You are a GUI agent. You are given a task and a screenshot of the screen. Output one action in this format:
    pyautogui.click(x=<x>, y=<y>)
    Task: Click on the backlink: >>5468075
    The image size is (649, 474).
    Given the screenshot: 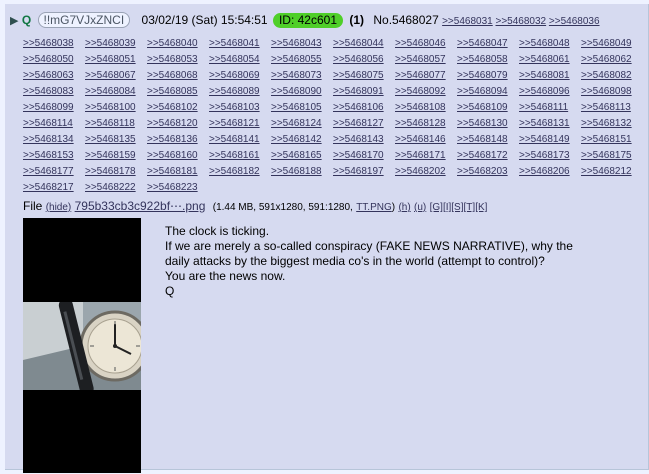 What is the action you would take?
    pyautogui.click(x=364, y=76)
    